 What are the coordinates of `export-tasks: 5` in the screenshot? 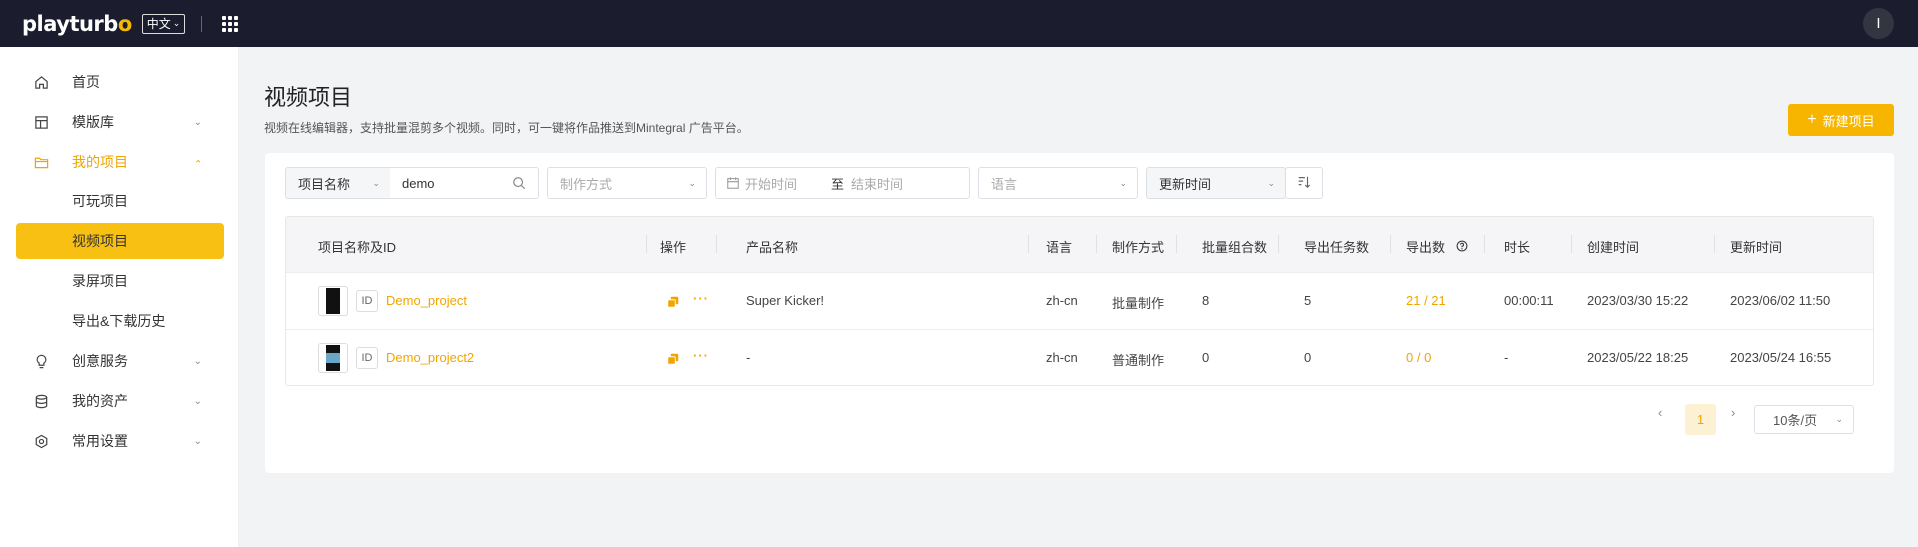 It's located at (1308, 300).